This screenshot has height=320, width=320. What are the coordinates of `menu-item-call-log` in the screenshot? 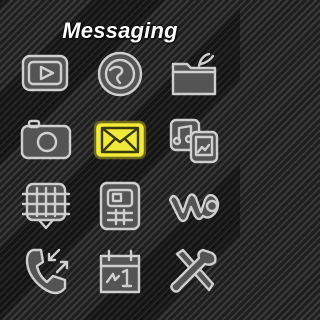 It's located at (46, 272).